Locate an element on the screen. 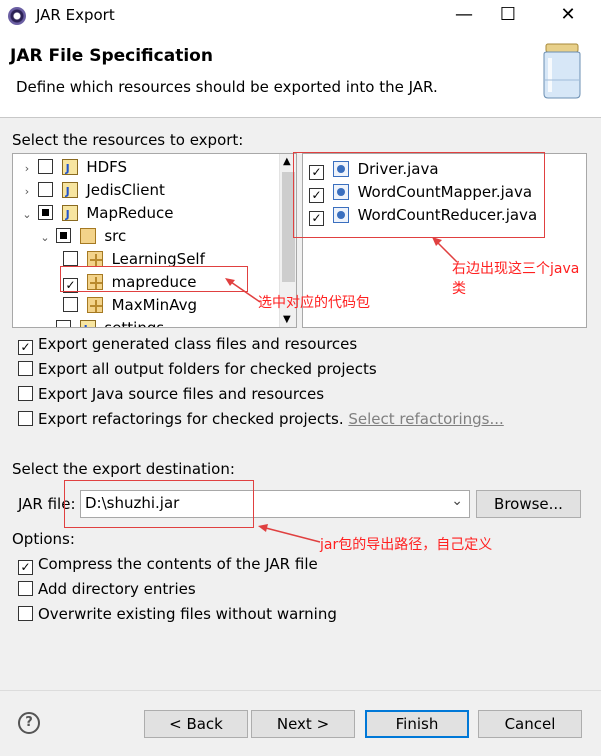 The image size is (601, 756). scroll-up-icon: ▲ is located at coordinates (287, 161).